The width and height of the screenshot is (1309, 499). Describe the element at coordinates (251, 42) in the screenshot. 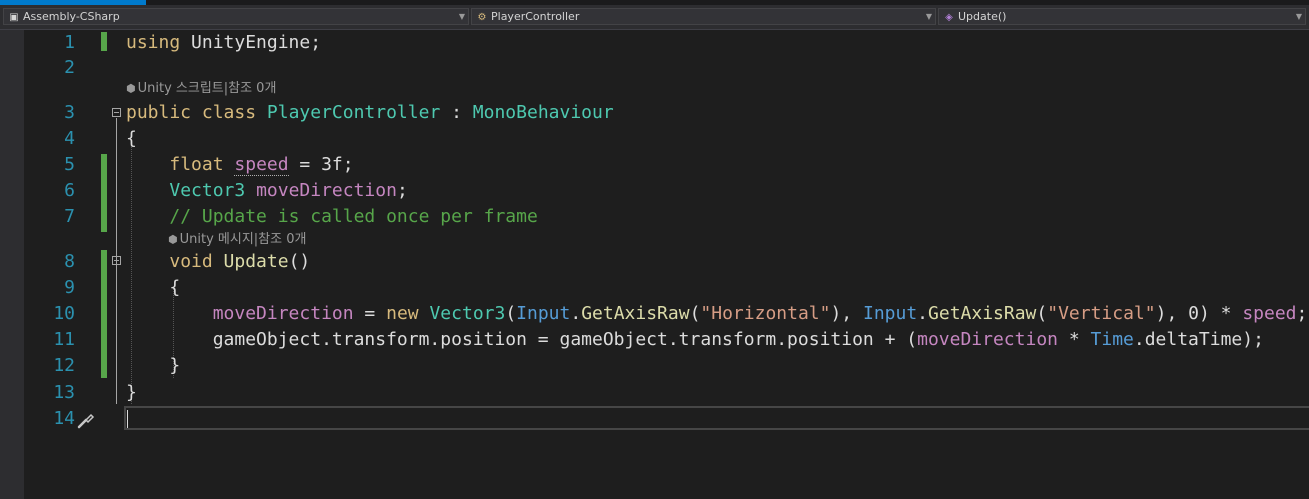

I see `code-token: UnityEngine;` at that location.